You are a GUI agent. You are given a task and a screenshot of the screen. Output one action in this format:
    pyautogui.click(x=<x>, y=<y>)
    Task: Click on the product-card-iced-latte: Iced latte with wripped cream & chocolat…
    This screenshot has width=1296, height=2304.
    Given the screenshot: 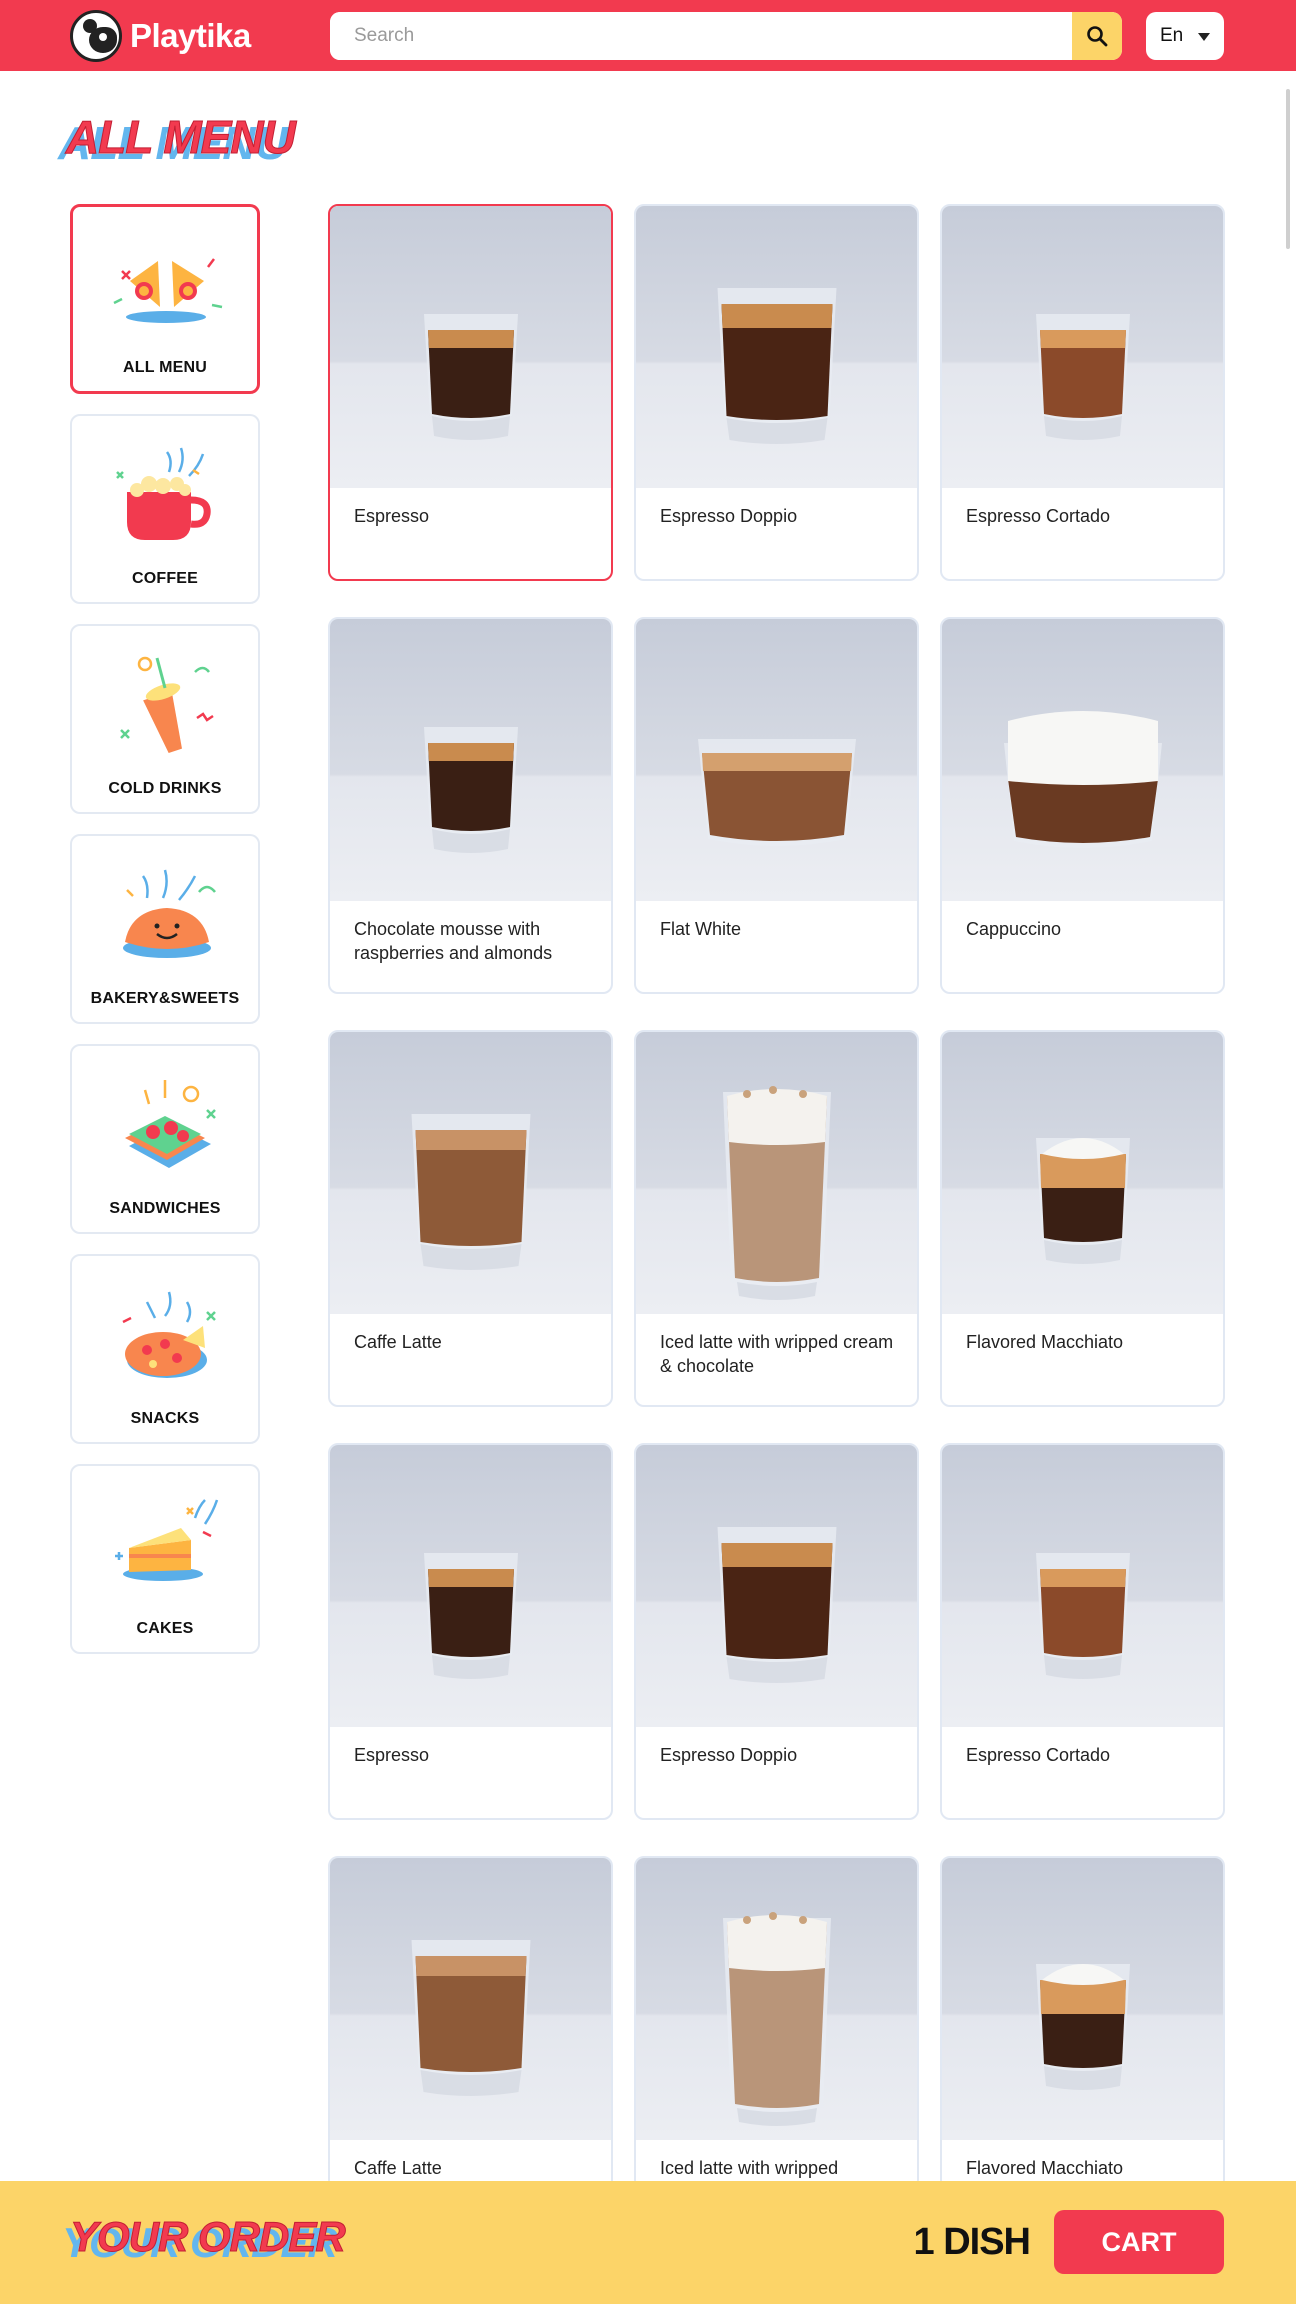 What is the action you would take?
    pyautogui.click(x=776, y=1218)
    